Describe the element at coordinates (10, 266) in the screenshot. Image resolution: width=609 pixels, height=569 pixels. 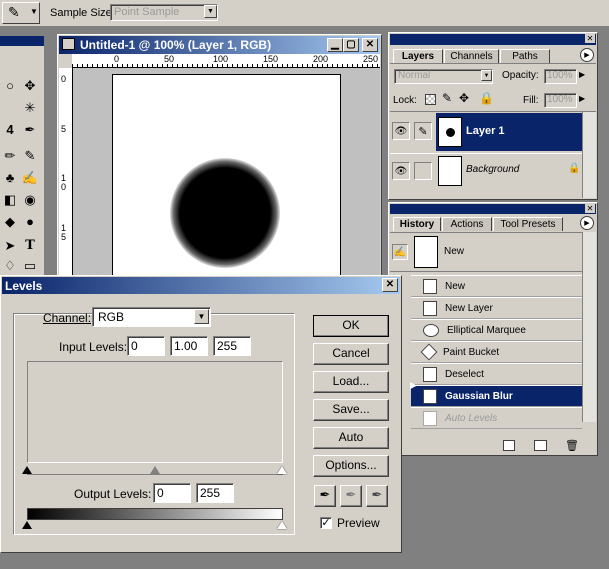
I see `pen-tool-icon: ♢` at that location.